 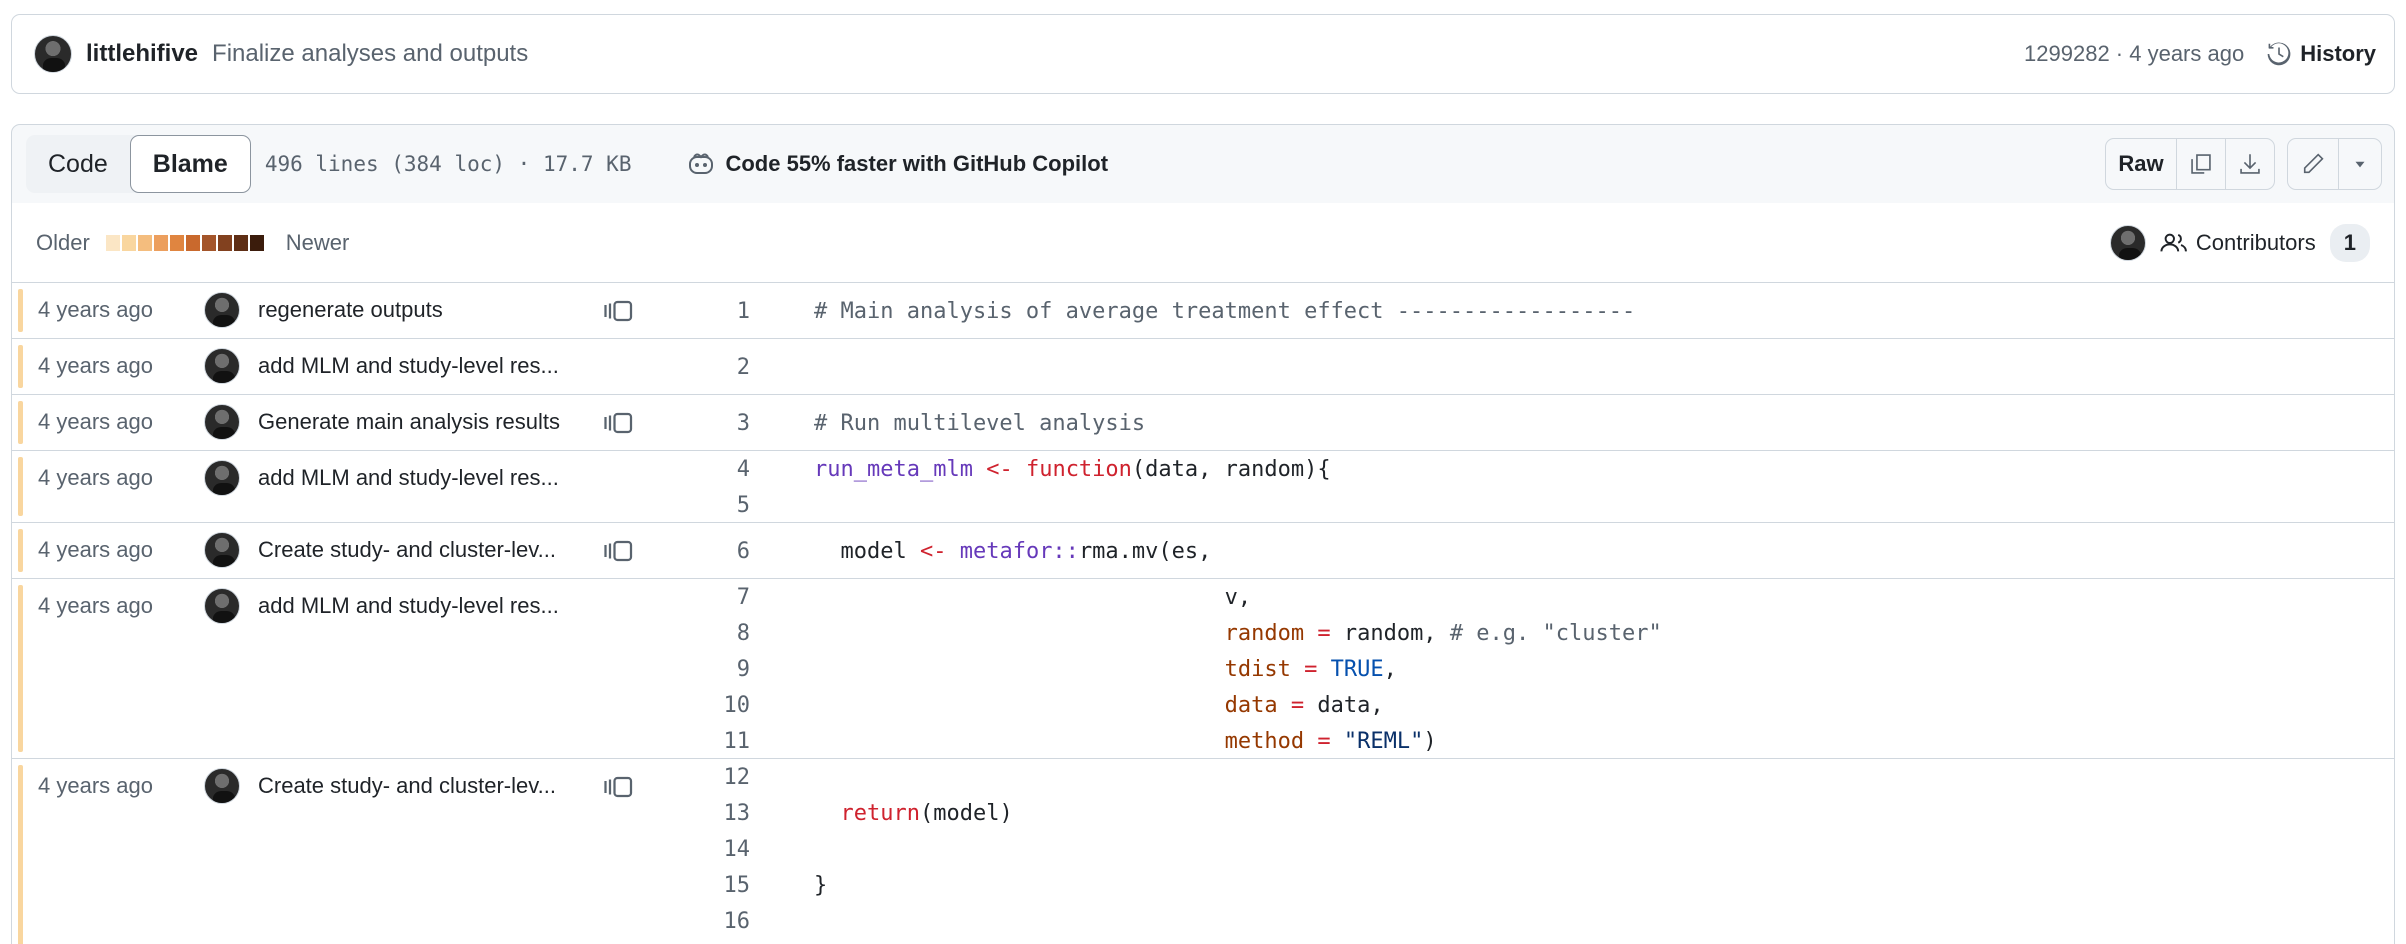 What do you see at coordinates (2134, 54) in the screenshot?
I see `commit-sha-age: 1299282 · 4 years ago` at bounding box center [2134, 54].